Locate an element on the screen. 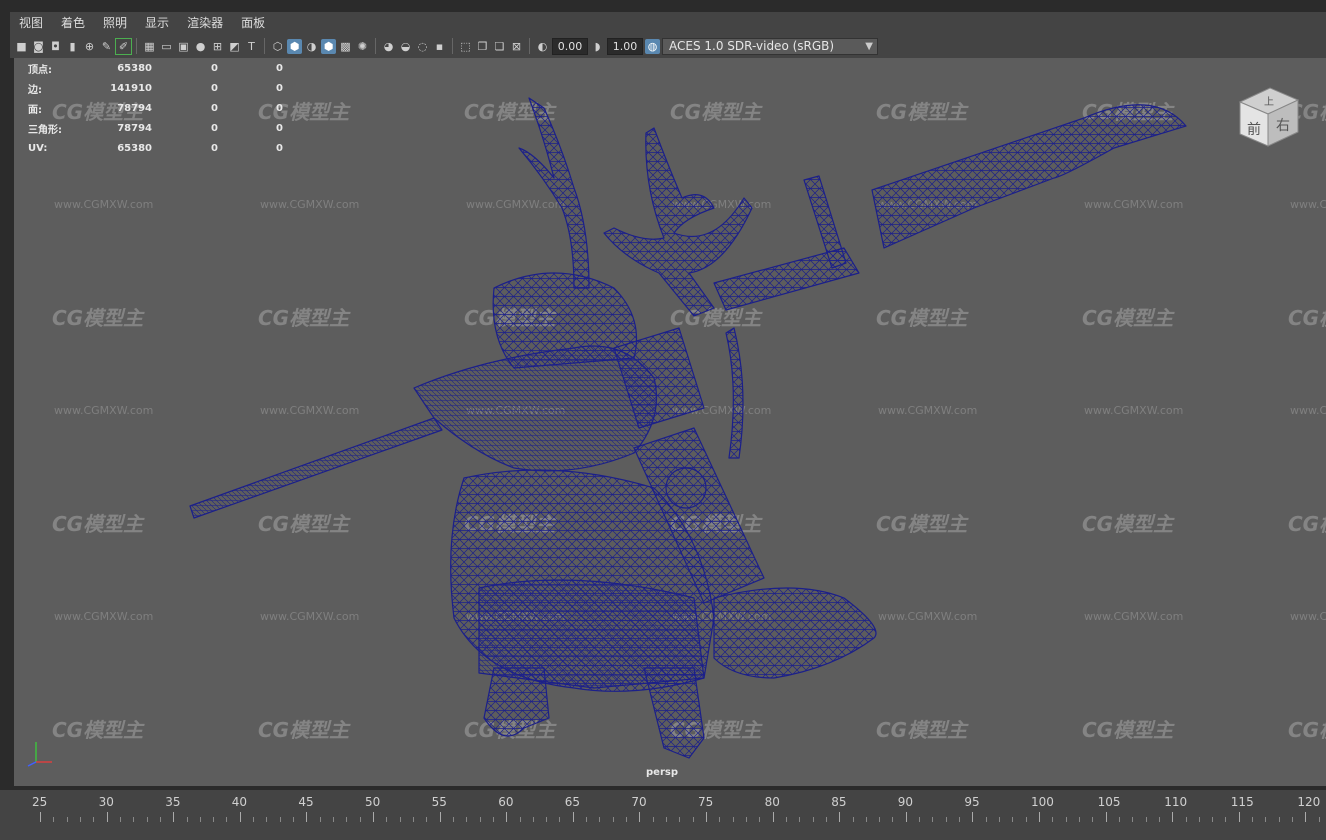  view-transform-value: ACES 1.0 SDR-video (sRGB) is located at coordinates (752, 46).